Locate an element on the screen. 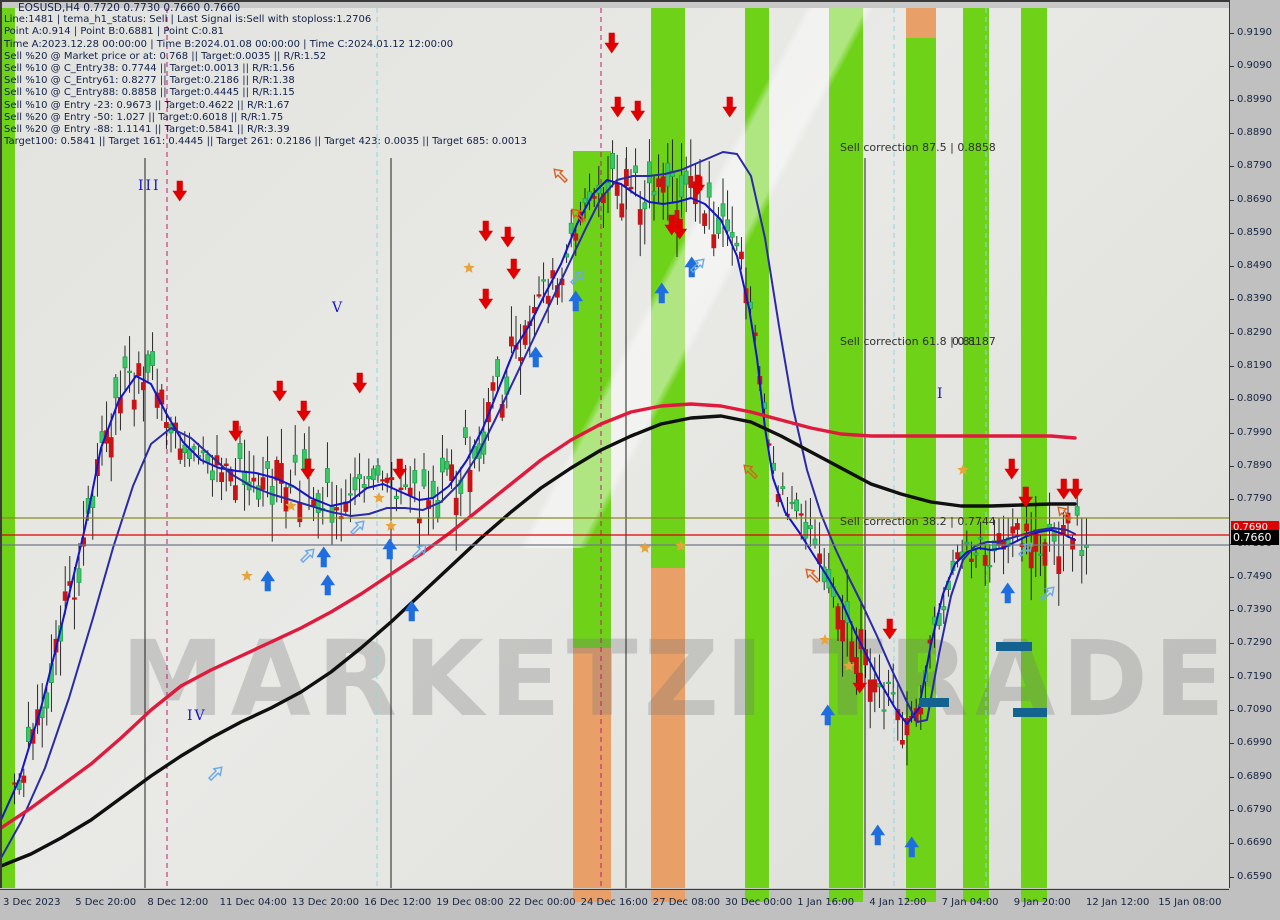  correction-label: Sell correction 87.5 | 0.8858 is located at coordinates (918, 147).